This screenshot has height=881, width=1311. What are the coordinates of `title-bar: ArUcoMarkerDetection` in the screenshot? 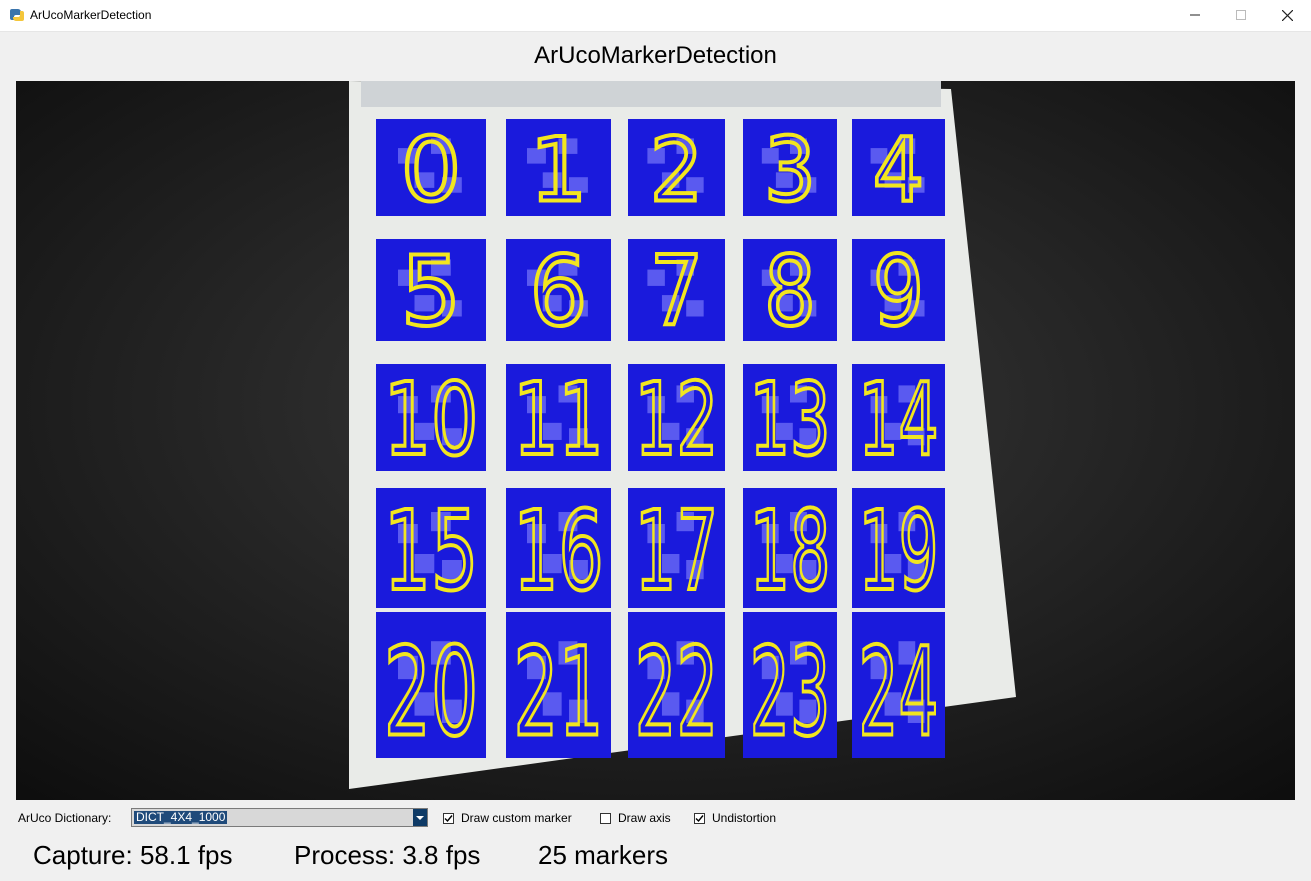 It's located at (655, 16).